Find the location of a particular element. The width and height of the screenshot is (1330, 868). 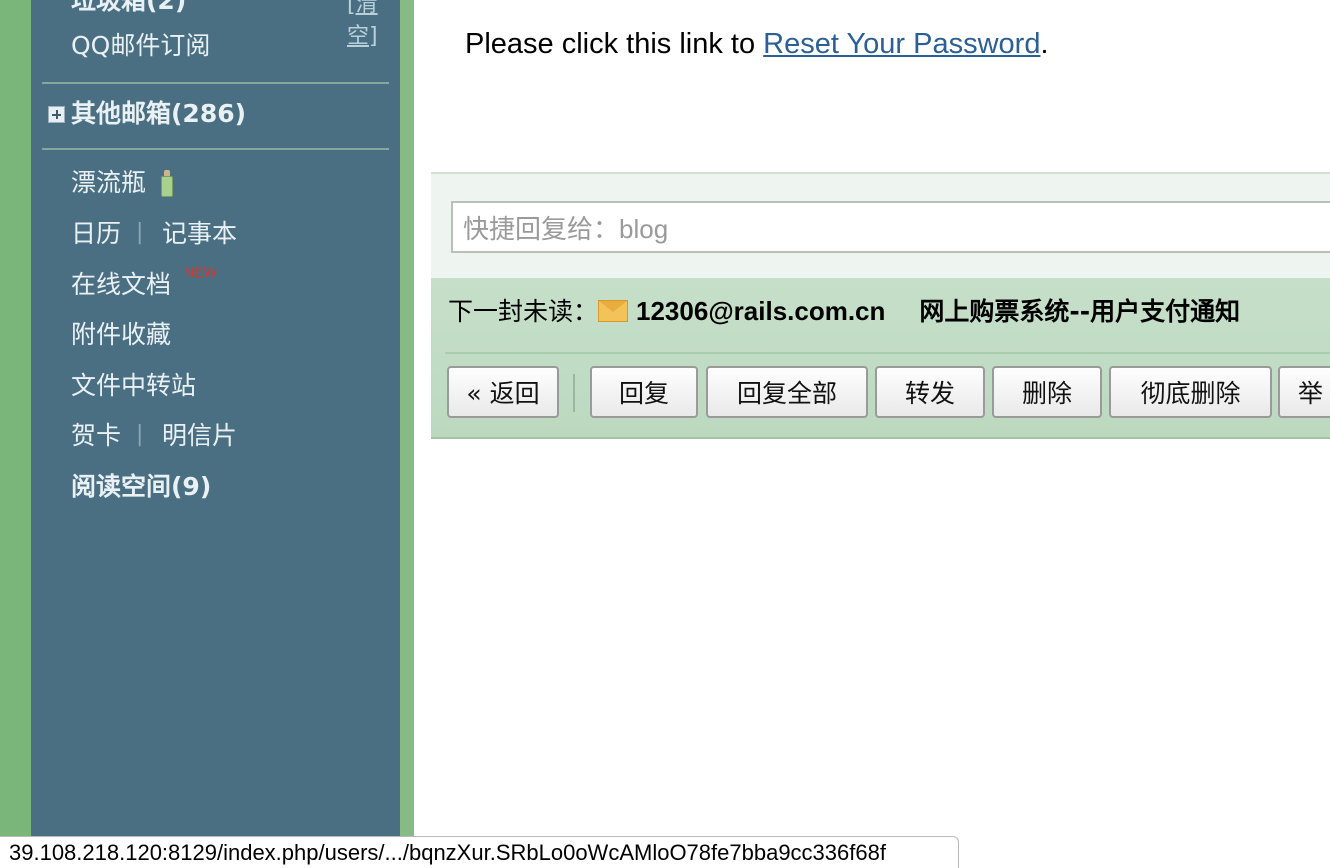

delete-permanently-button: 彻底删除 is located at coordinates (1190, 392).